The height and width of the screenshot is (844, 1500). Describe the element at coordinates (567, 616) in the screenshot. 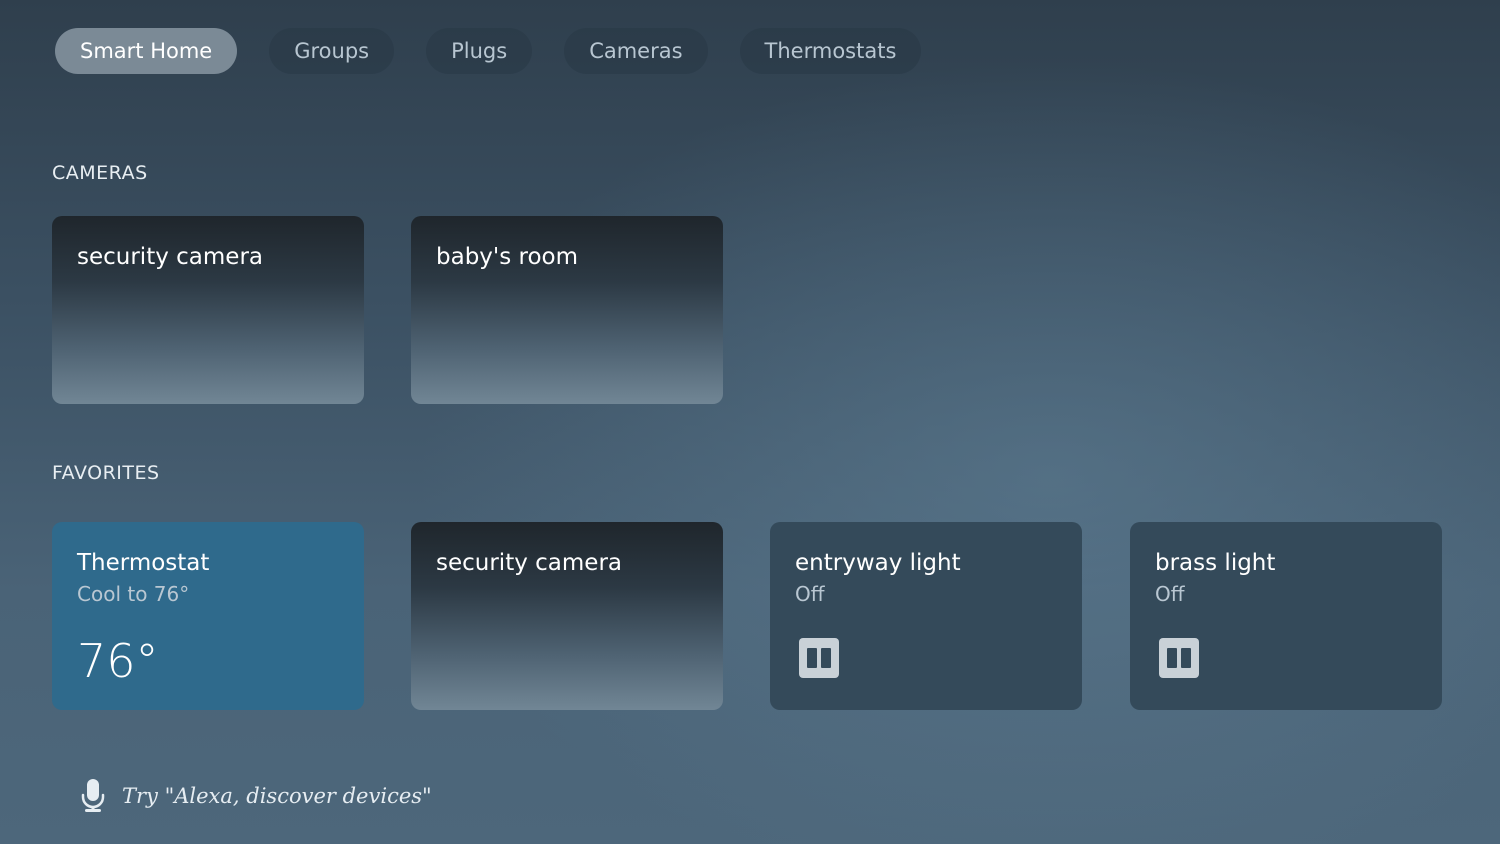

I see `favorite-card-security-camera: security camera` at that location.